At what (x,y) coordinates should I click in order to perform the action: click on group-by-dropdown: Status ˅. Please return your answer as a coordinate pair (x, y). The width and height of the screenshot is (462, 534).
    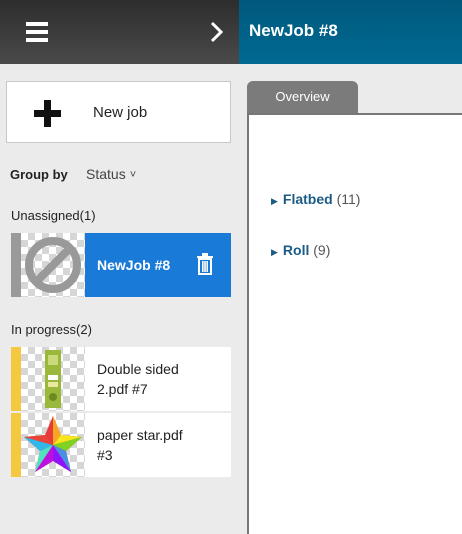
    Looking at the image, I should click on (111, 174).